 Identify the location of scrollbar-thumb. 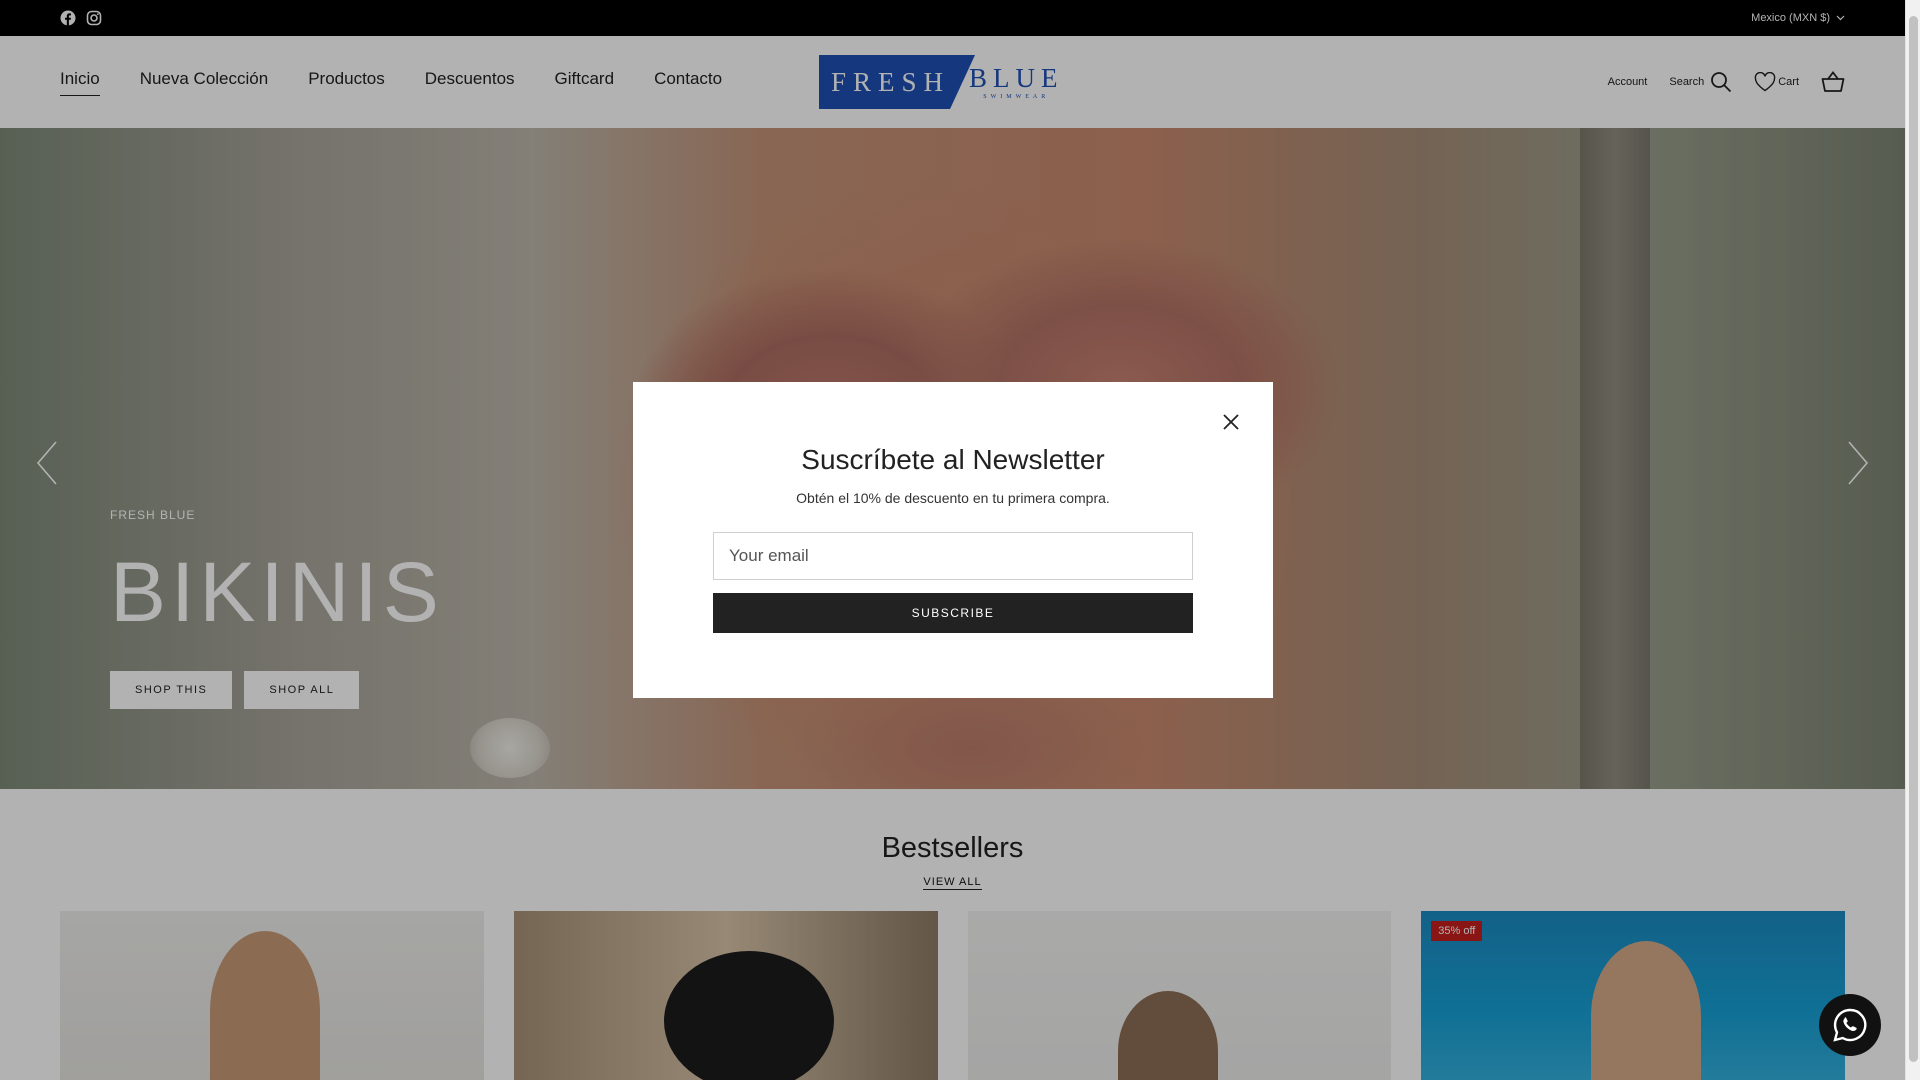
(1913, 539).